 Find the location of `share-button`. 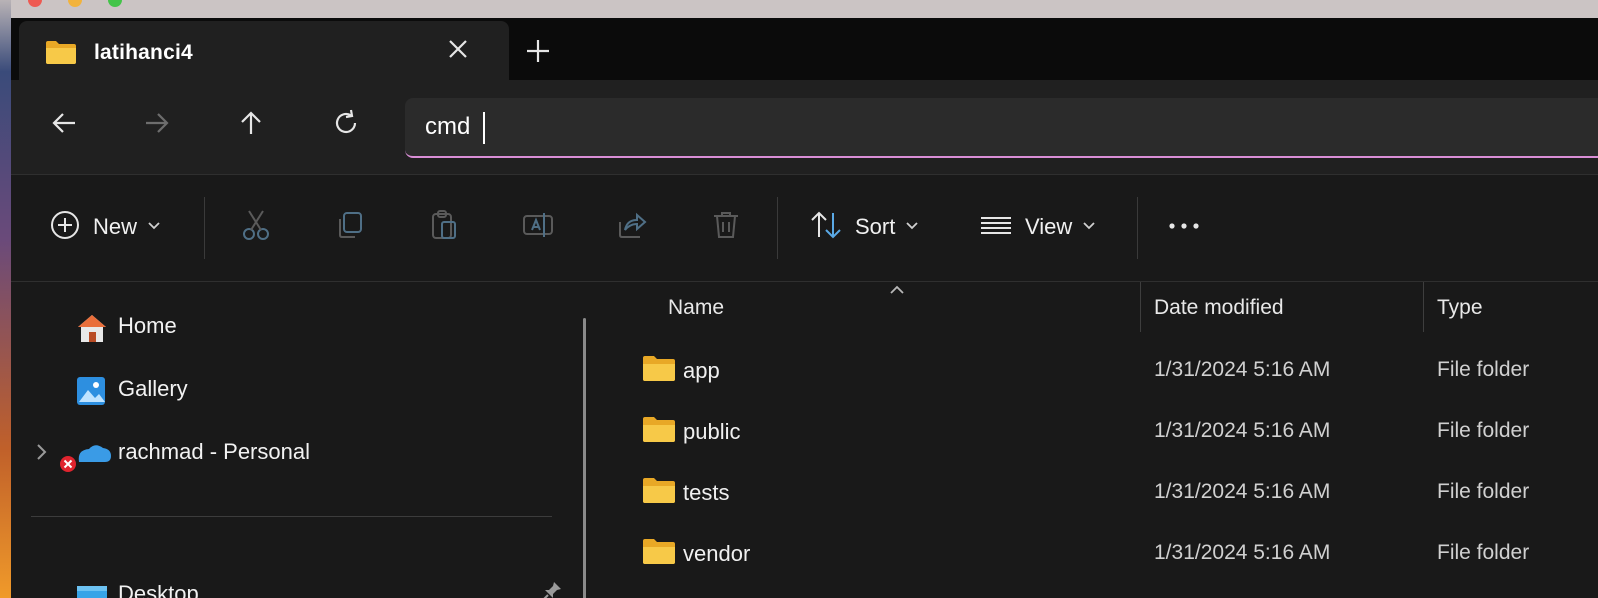

share-button is located at coordinates (632, 227).